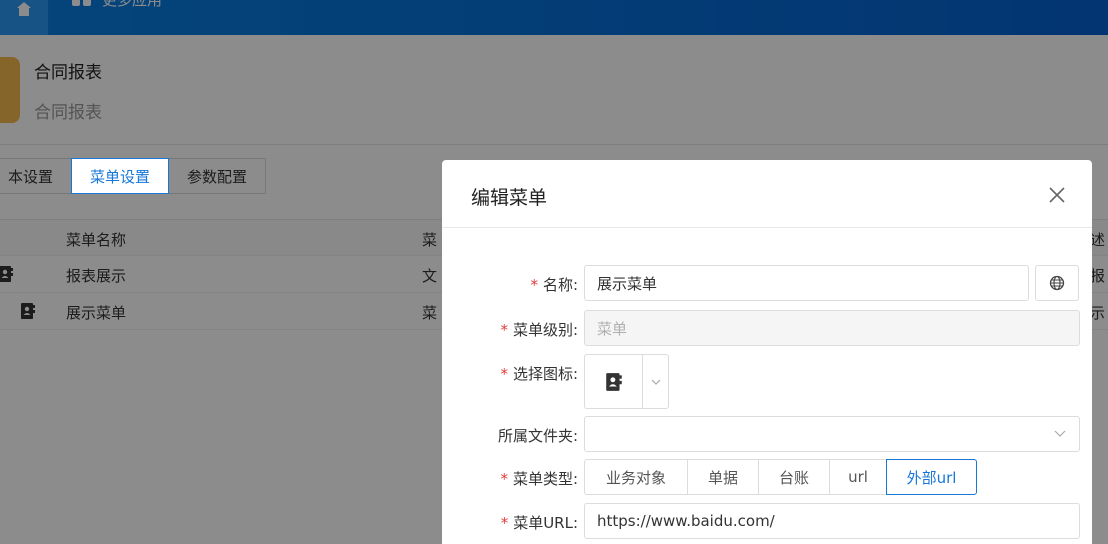  I want to click on icon-picker-dropdown, so click(655, 381).